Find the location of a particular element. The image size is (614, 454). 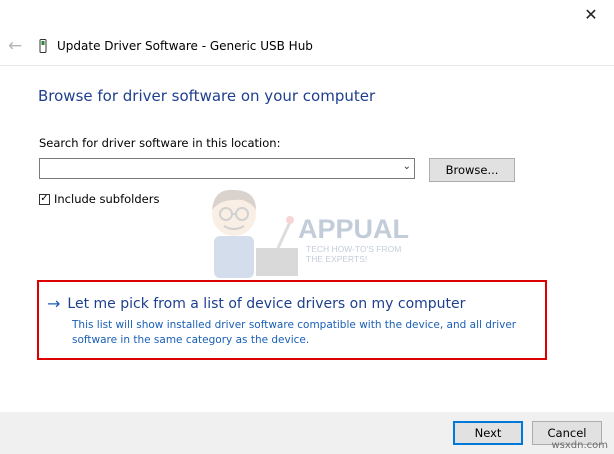

search-location-combobox: ⌄ is located at coordinates (227, 169).